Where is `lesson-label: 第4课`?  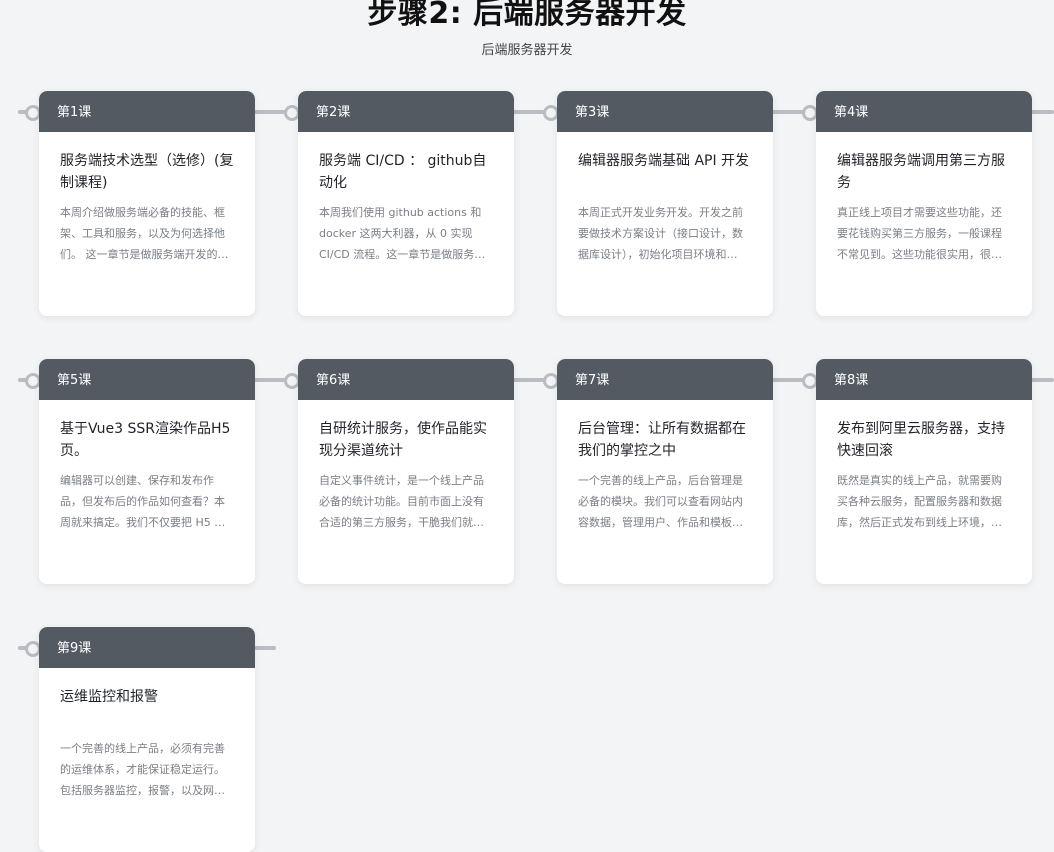 lesson-label: 第4课 is located at coordinates (924, 111).